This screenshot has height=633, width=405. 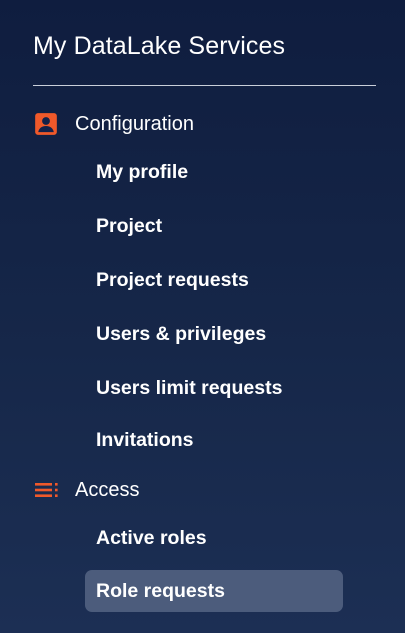 What do you see at coordinates (214, 538) in the screenshot?
I see `nav-item-active-roles: Active roles` at bounding box center [214, 538].